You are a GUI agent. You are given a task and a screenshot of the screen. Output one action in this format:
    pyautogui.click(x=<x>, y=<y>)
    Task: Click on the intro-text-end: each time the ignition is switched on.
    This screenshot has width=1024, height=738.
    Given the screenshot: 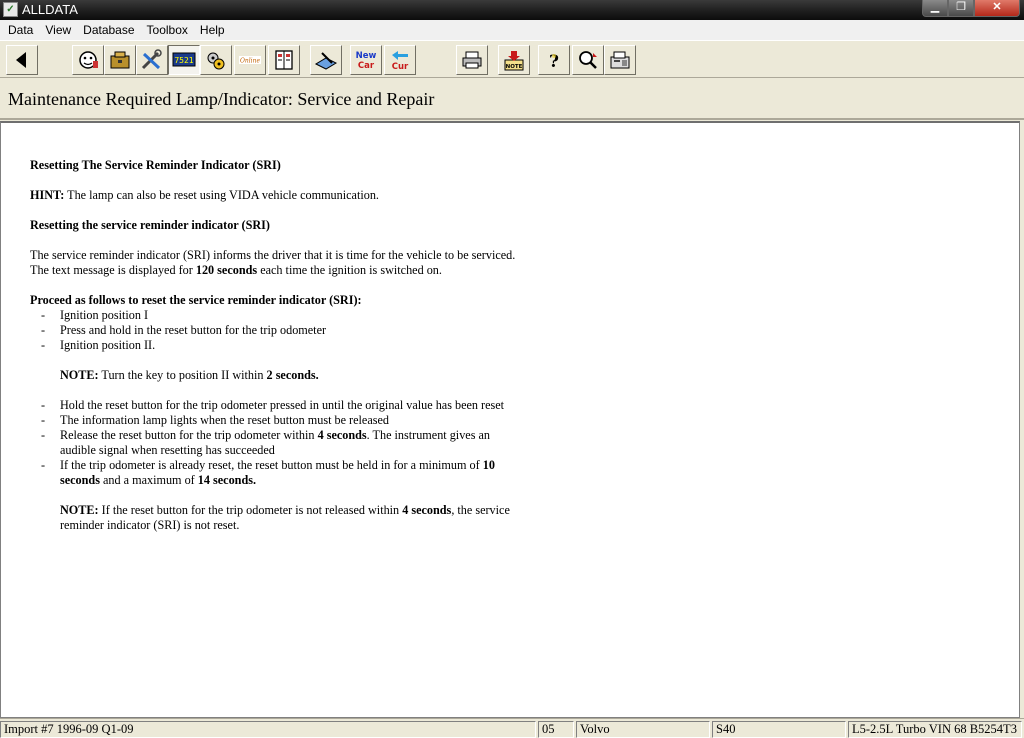 What is the action you would take?
    pyautogui.click(x=349, y=270)
    